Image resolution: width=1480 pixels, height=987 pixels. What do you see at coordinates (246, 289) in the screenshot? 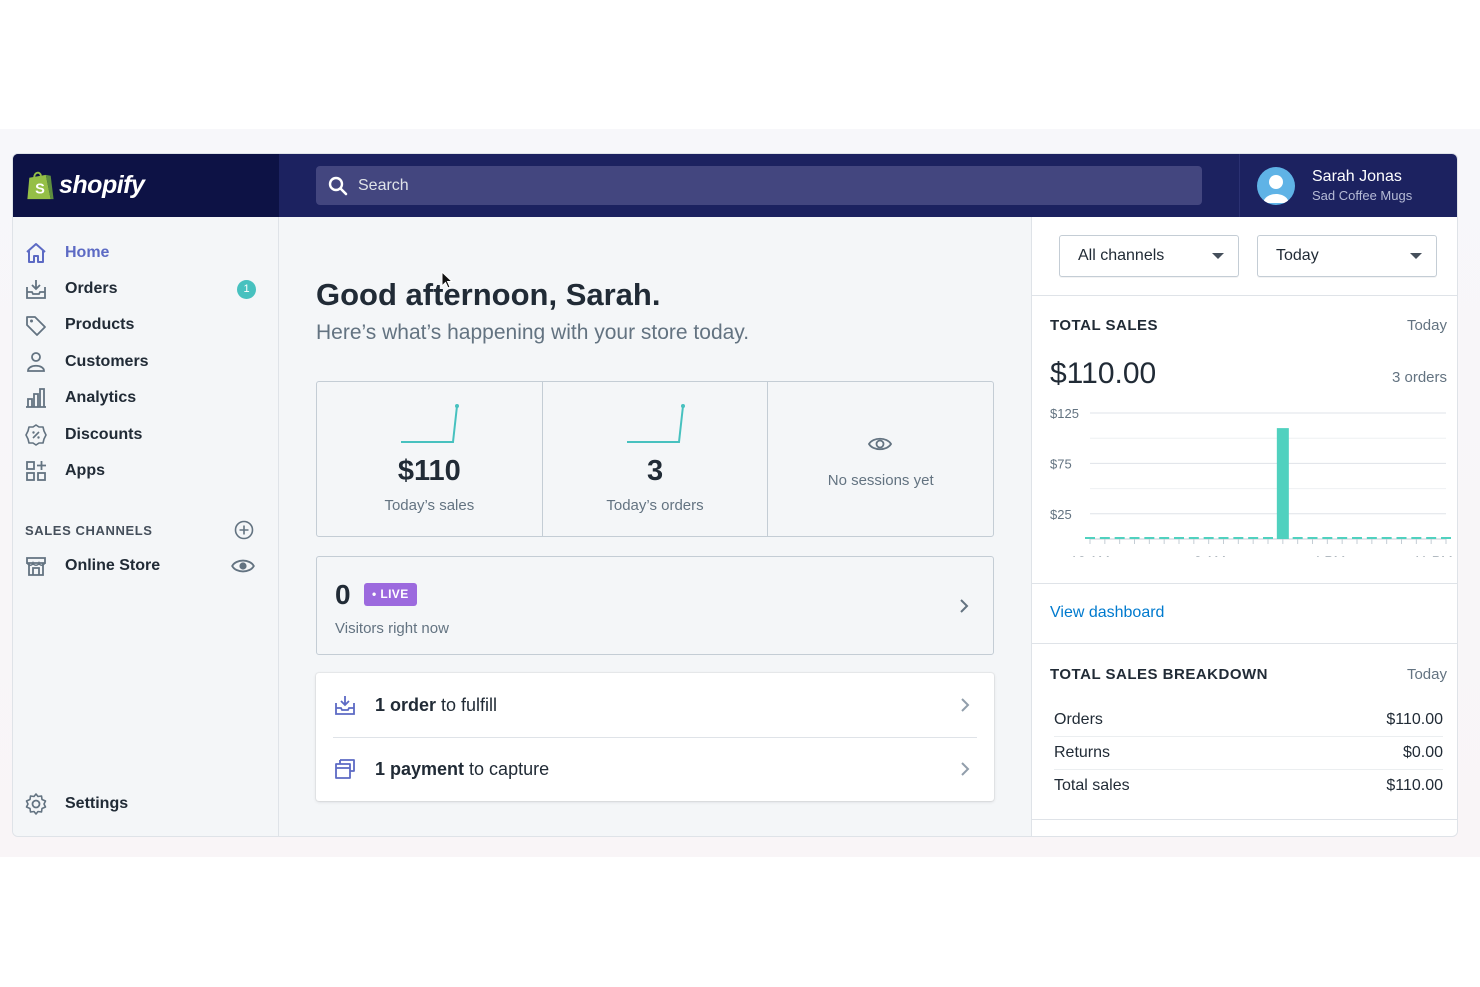
I see `orders-badge: 1` at bounding box center [246, 289].